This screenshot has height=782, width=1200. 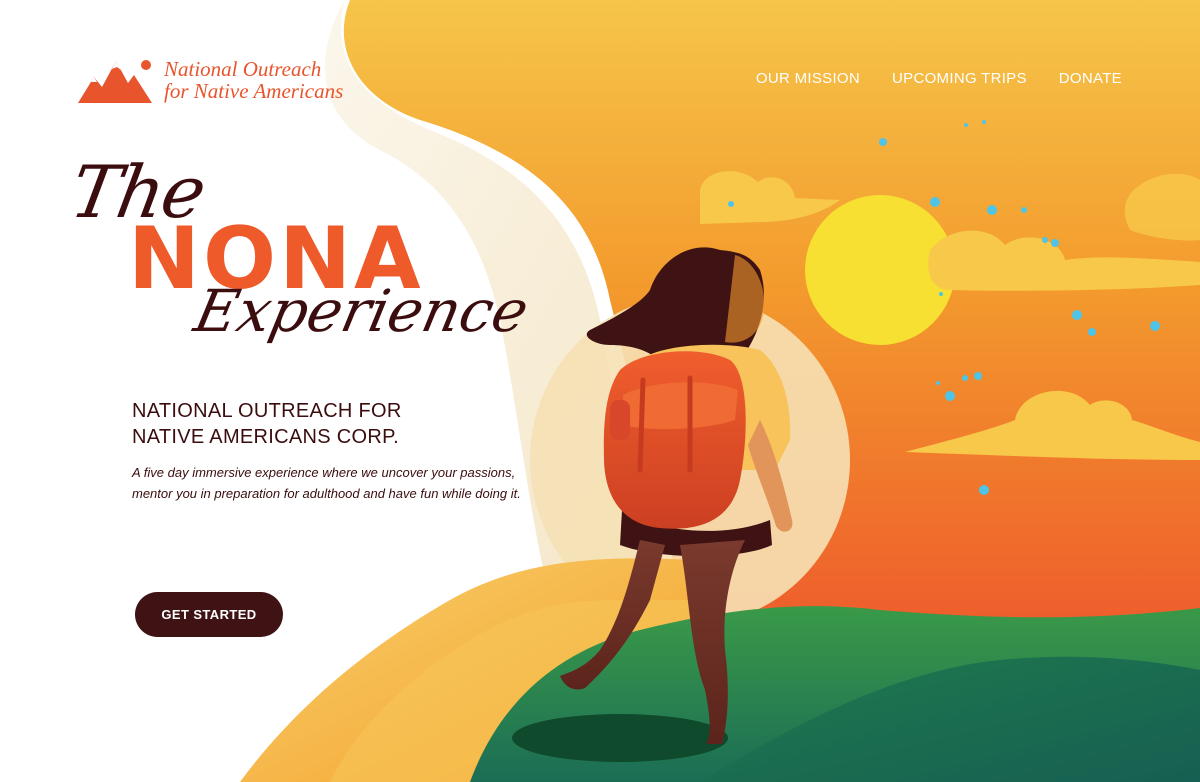 What do you see at coordinates (620, 738) in the screenshot?
I see `hiker-shadow` at bounding box center [620, 738].